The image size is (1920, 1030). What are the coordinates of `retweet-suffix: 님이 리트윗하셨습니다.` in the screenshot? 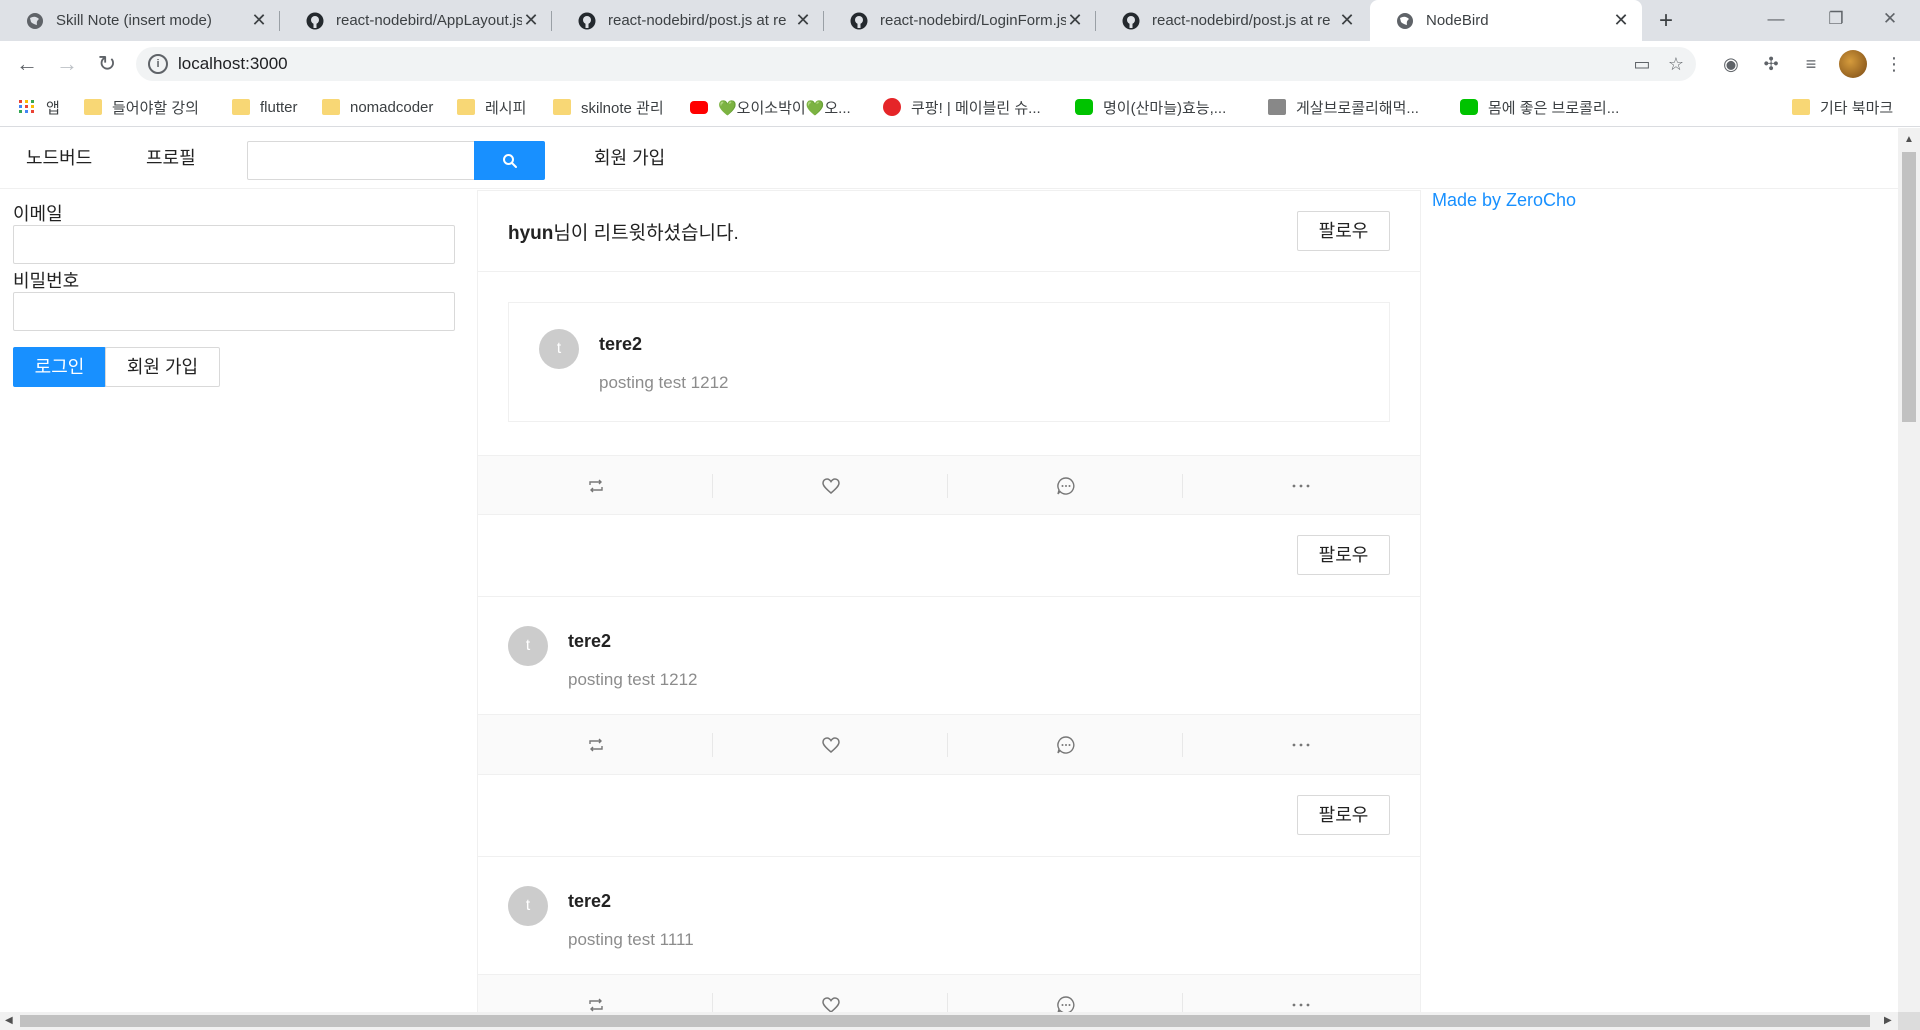 It's located at (646, 233).